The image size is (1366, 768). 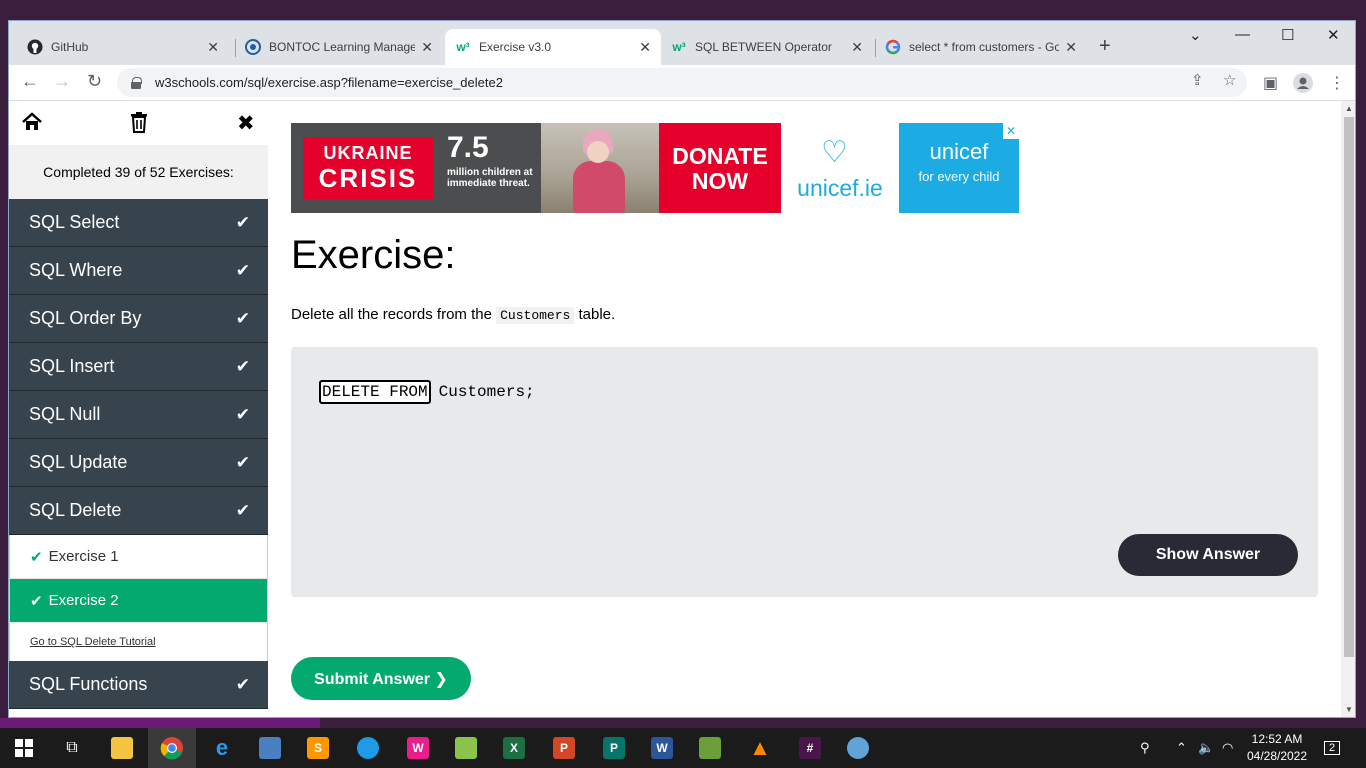 What do you see at coordinates (1105, 46) in the screenshot?
I see `new-tab-icon: +` at bounding box center [1105, 46].